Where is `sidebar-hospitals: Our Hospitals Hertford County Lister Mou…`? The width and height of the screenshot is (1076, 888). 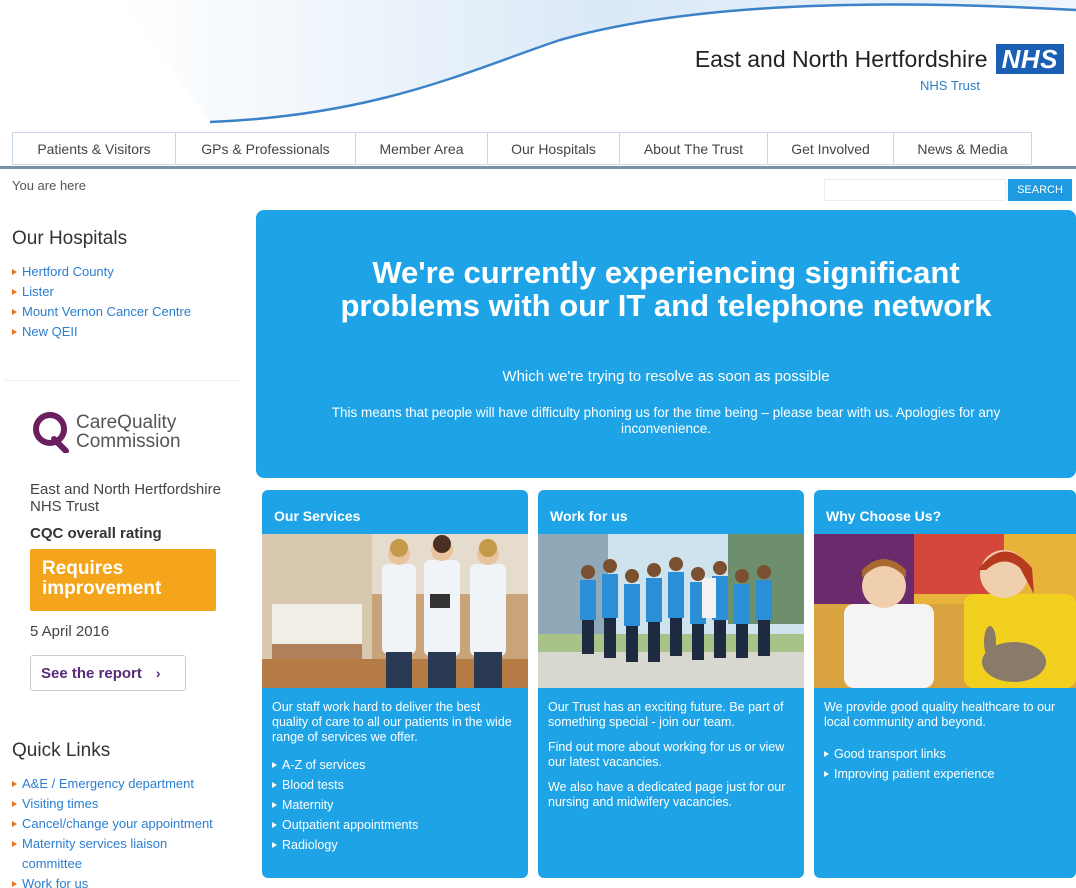
sidebar-hospitals: Our Hospitals Hertford County Lister Mou… is located at coordinates (123, 290).